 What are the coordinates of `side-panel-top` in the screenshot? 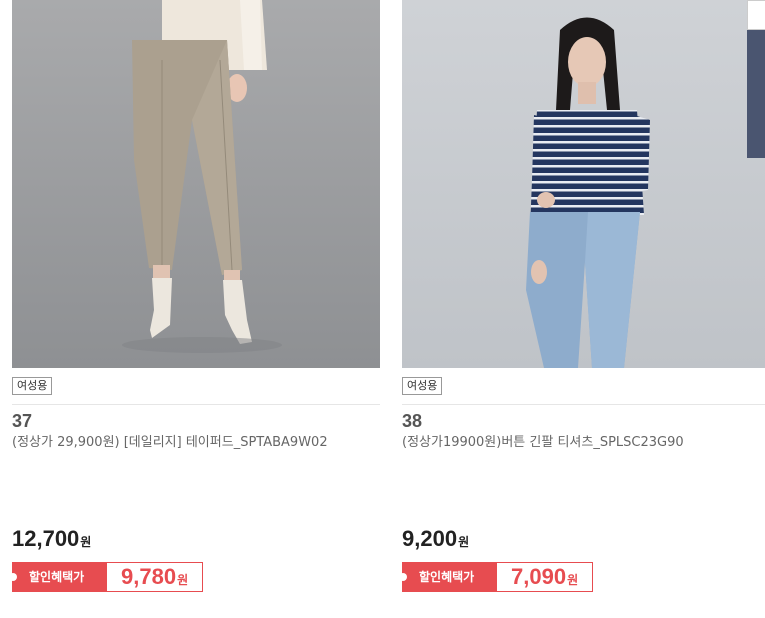 It's located at (756, 15).